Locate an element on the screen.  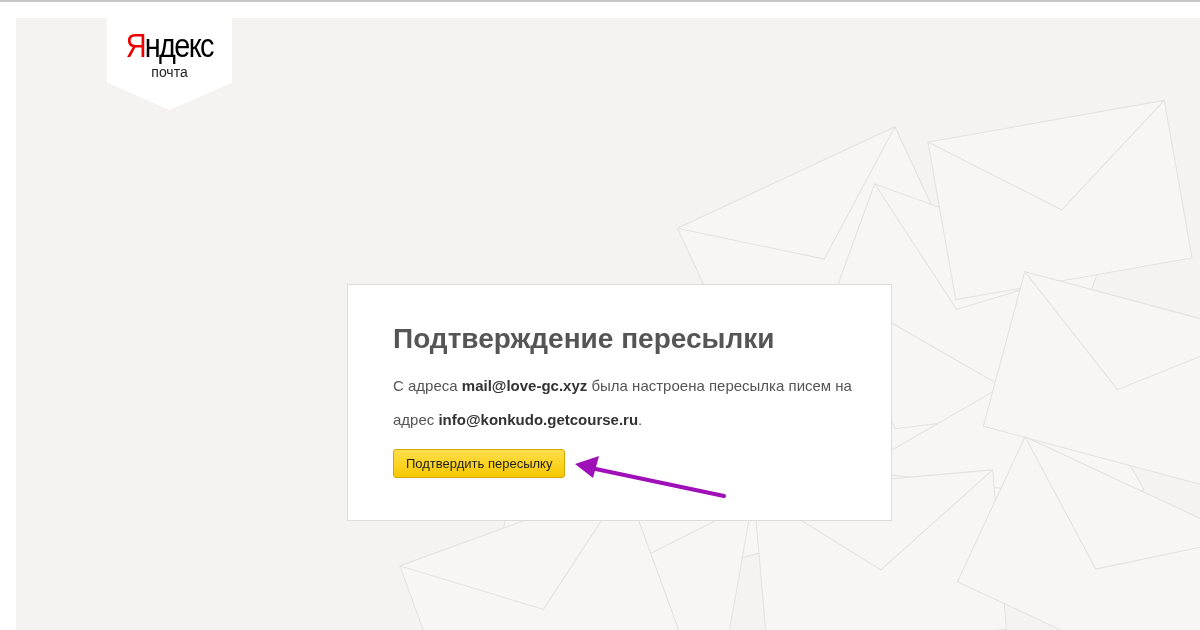
dialog-message: С адреса mail@love-gc.xyz была настроена пересылка писем на адрес info@konkudo.getcourse.ru. is located at coordinates (623, 403).